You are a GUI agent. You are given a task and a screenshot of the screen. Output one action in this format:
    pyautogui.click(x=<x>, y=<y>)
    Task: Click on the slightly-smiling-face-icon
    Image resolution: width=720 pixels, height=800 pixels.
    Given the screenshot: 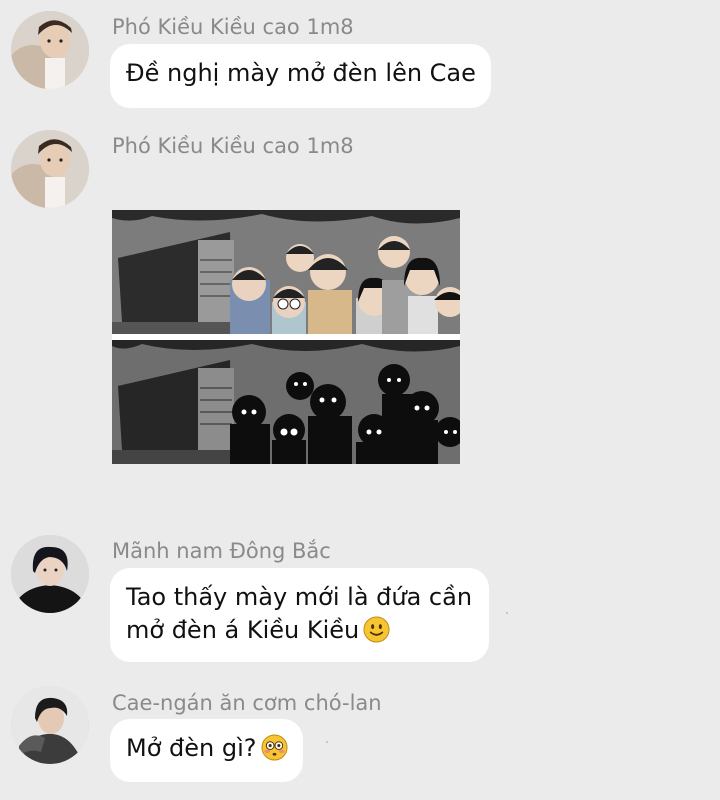 What is the action you would take?
    pyautogui.click(x=376, y=629)
    